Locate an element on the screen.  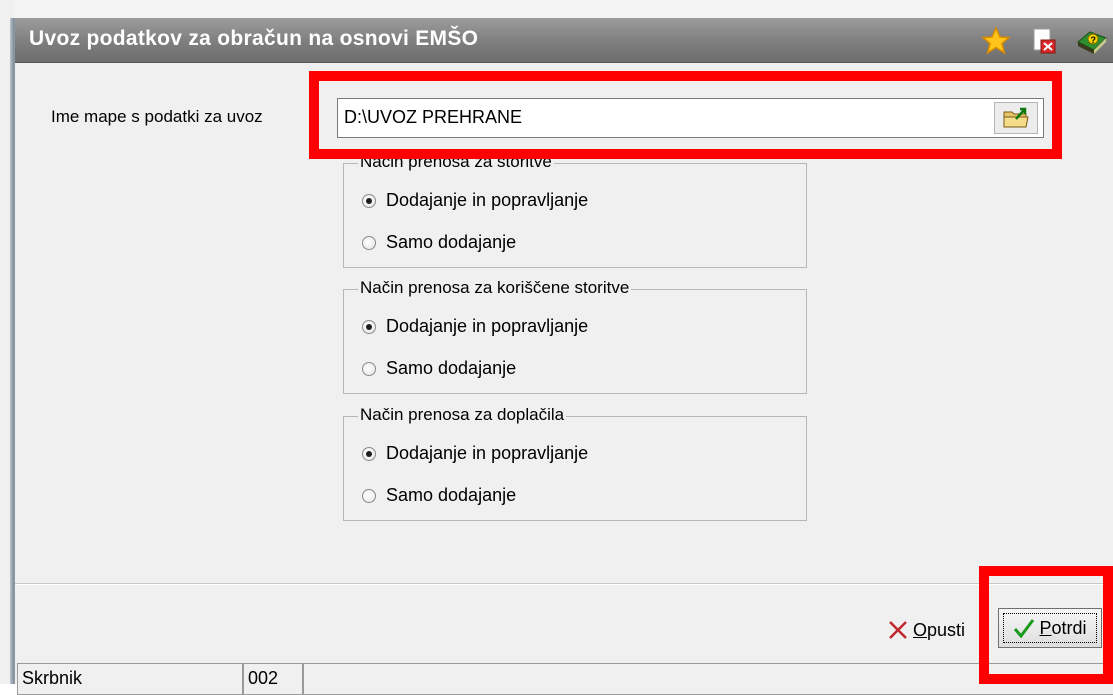
star-icon is located at coordinates (996, 41).